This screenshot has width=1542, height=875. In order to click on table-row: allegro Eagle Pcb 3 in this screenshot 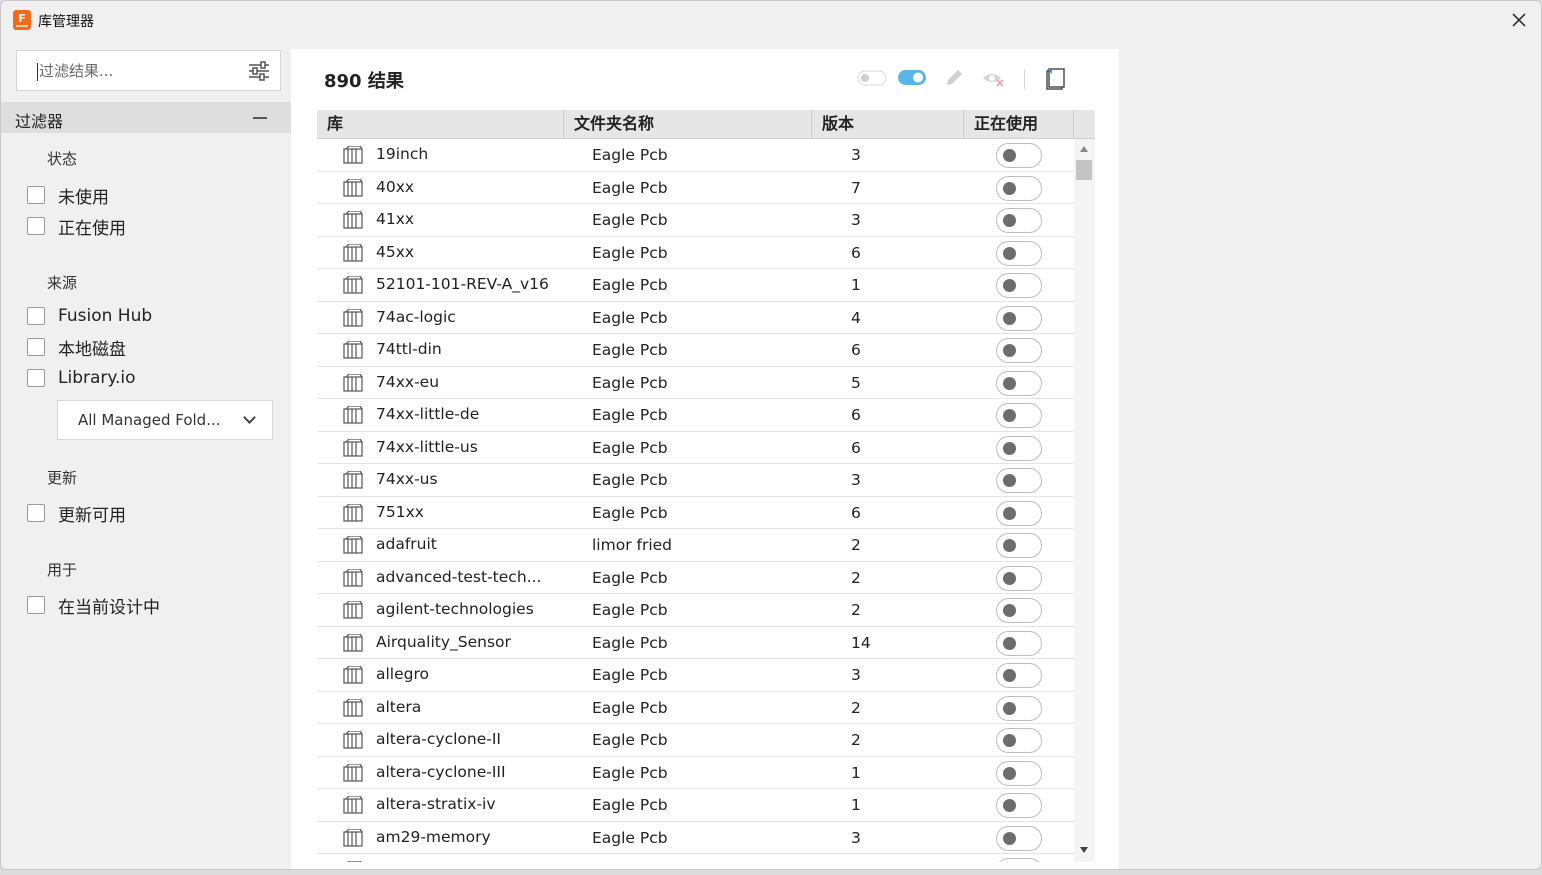, I will do `click(695, 675)`.